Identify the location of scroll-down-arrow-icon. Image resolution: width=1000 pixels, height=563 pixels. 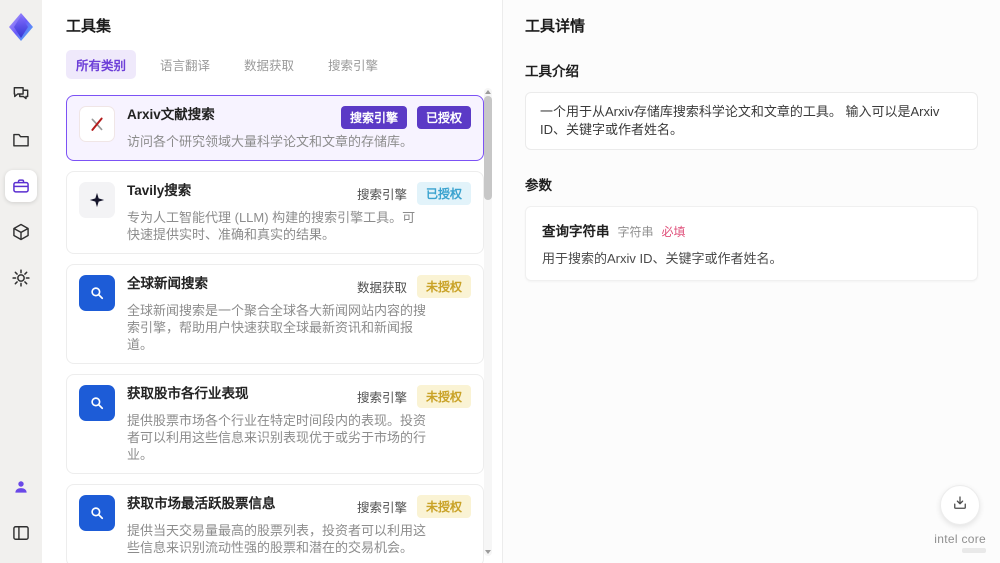
(488, 552).